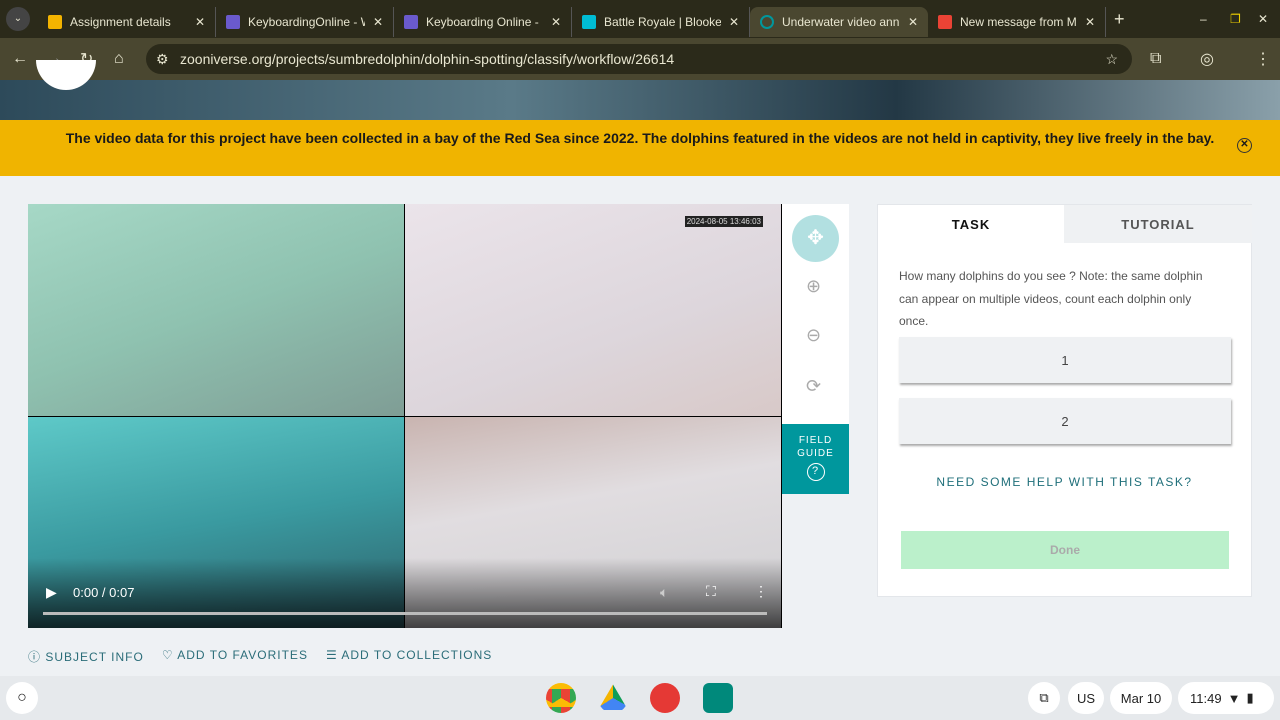  Describe the element at coordinates (483, 22) in the screenshot. I see `browser-tab: Keyboarding Online - L ✕` at that location.